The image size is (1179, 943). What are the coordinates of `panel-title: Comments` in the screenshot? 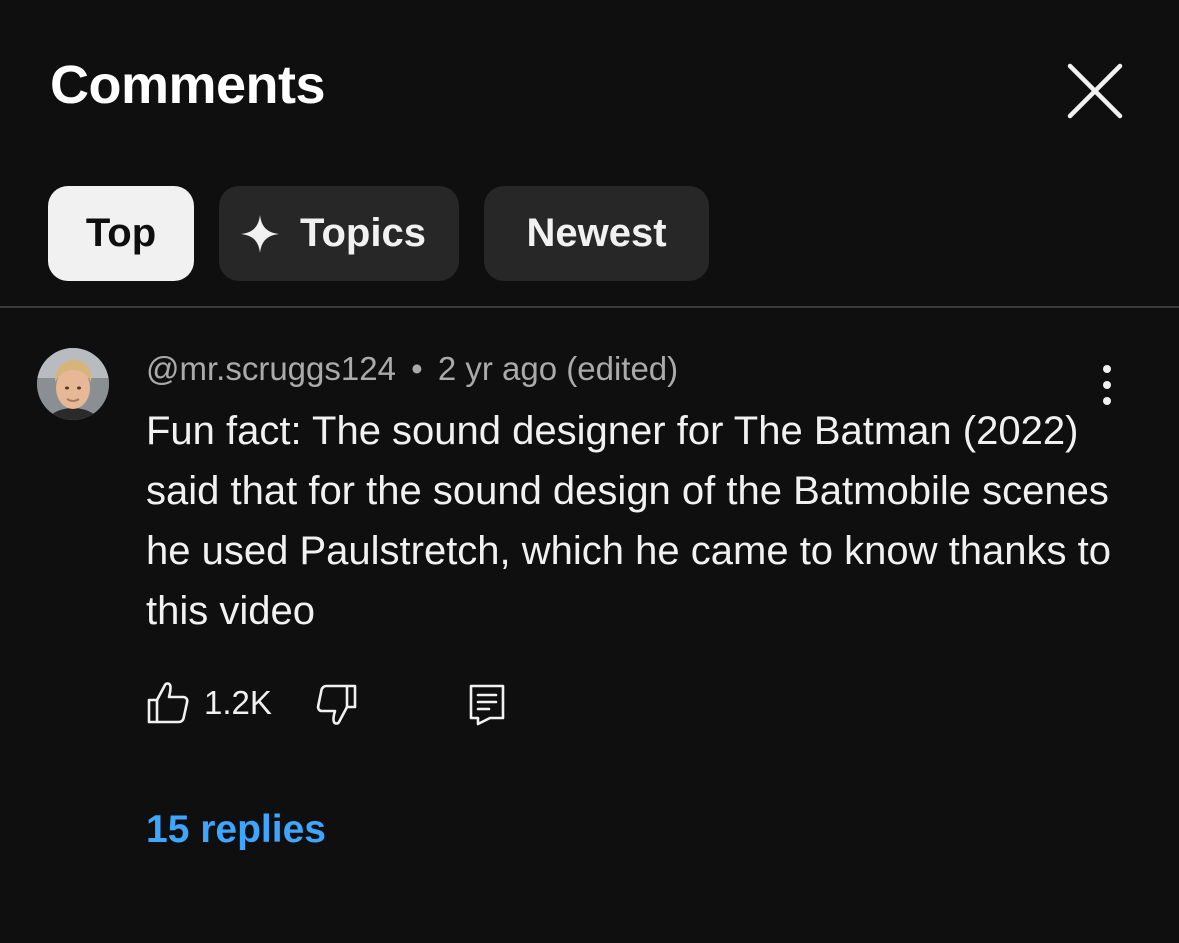 It's located at (188, 85).